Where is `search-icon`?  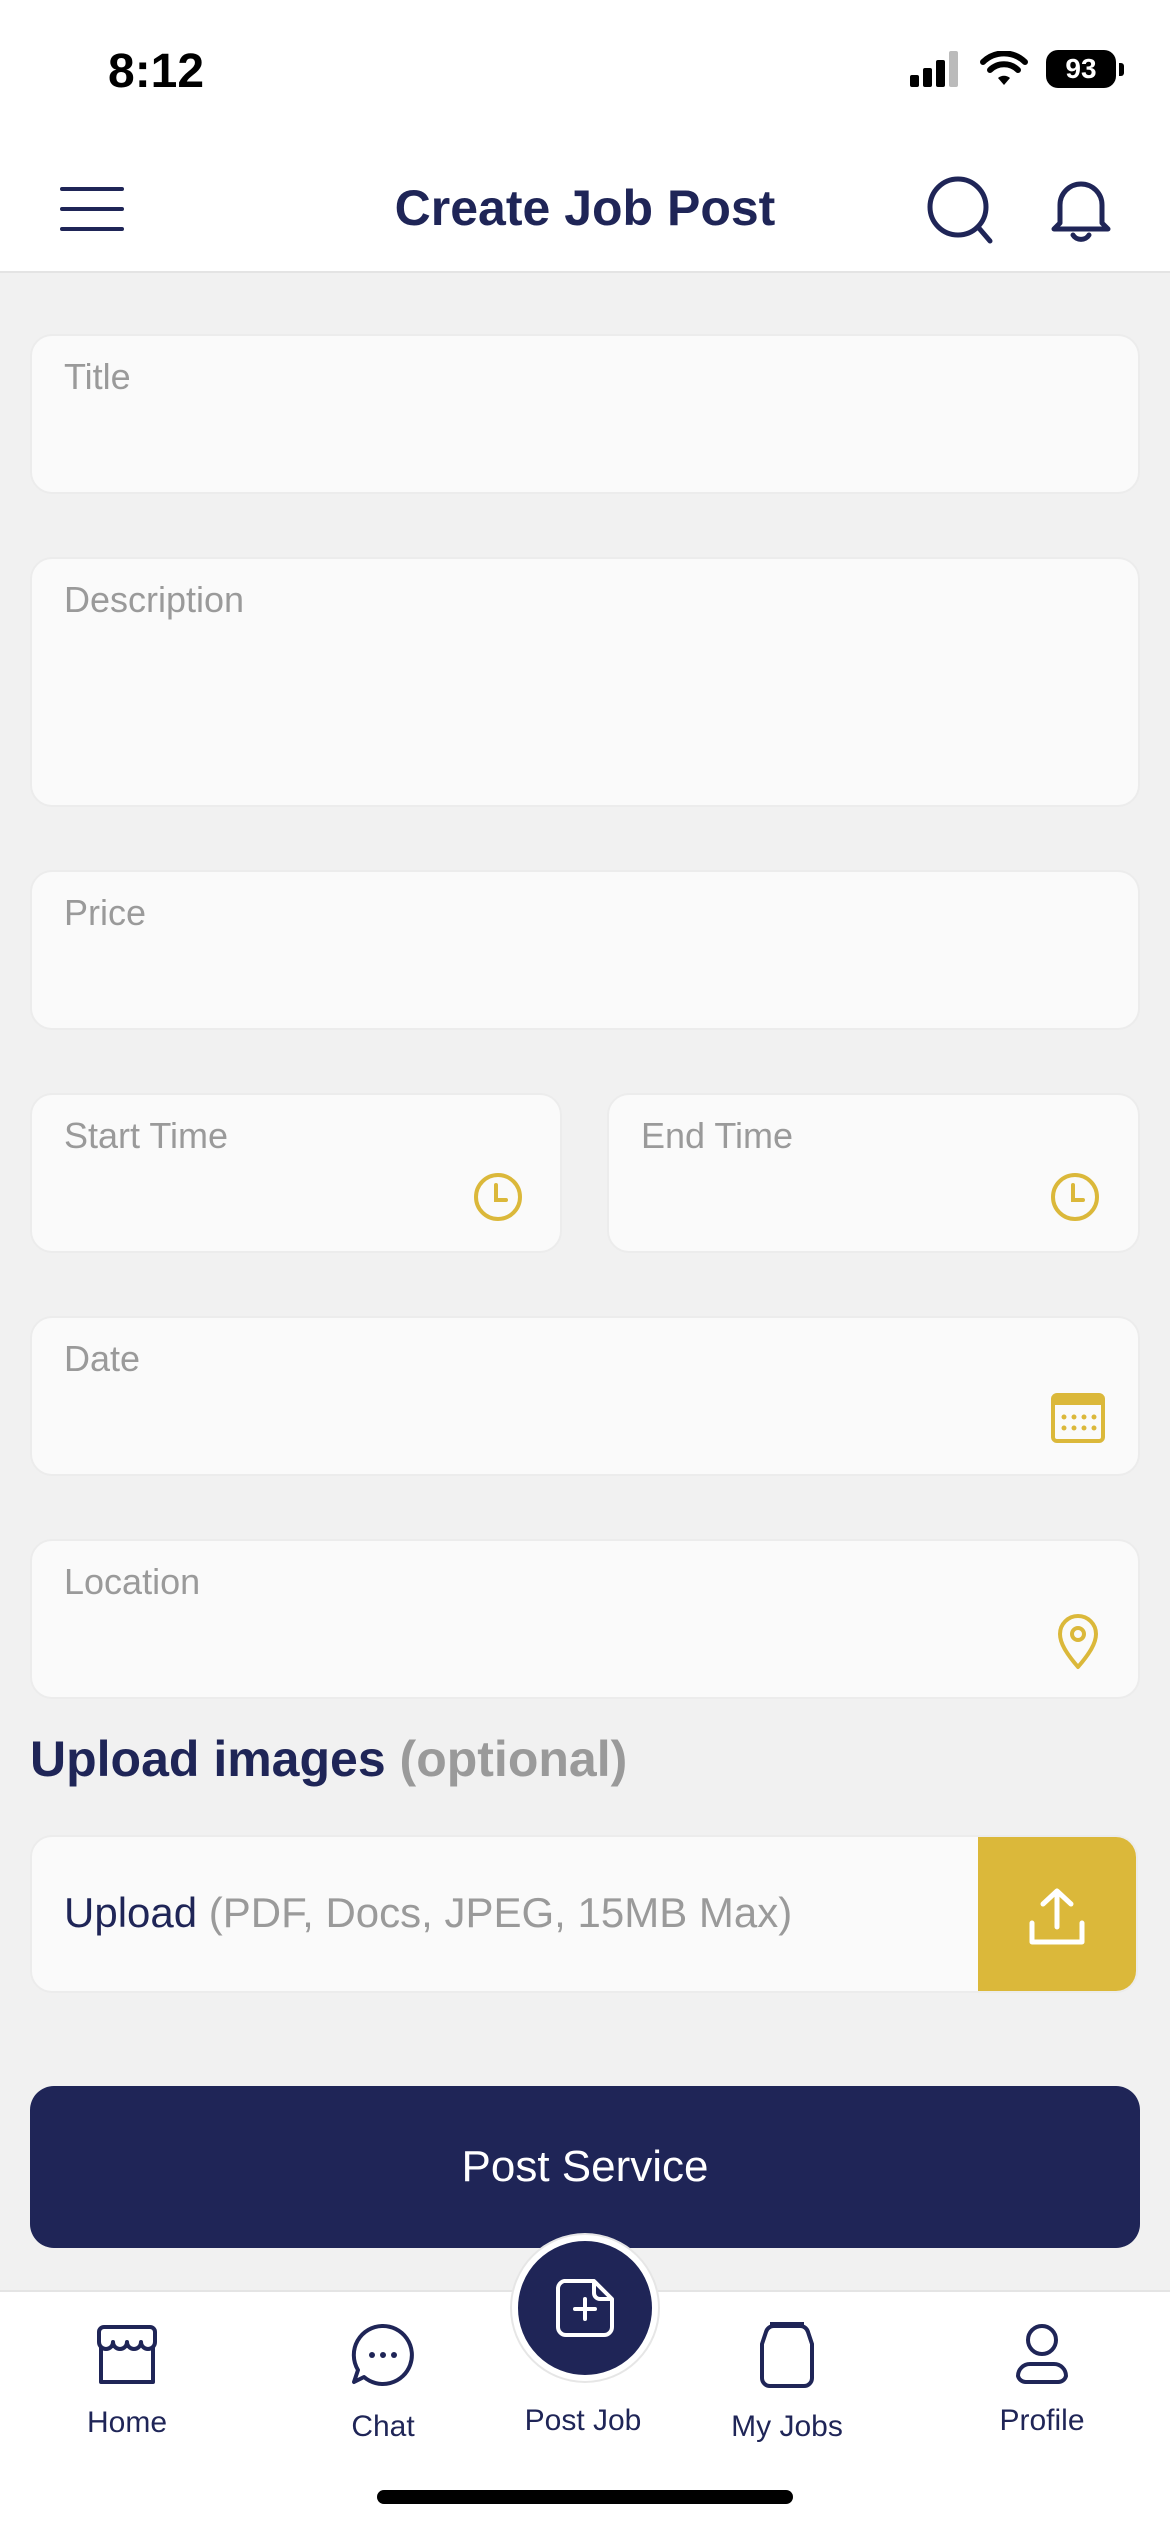
search-icon is located at coordinates (960, 210).